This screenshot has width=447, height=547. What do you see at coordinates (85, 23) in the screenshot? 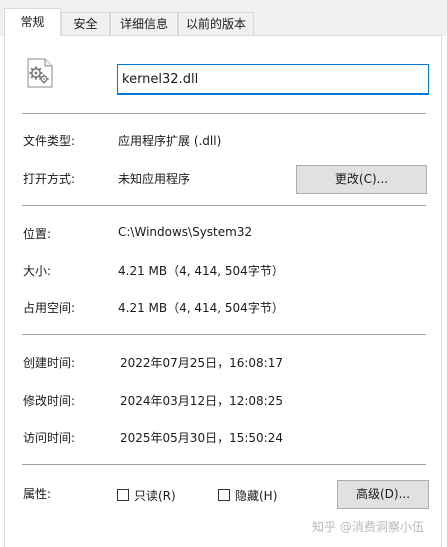
I see `tab-security: 安全` at bounding box center [85, 23].